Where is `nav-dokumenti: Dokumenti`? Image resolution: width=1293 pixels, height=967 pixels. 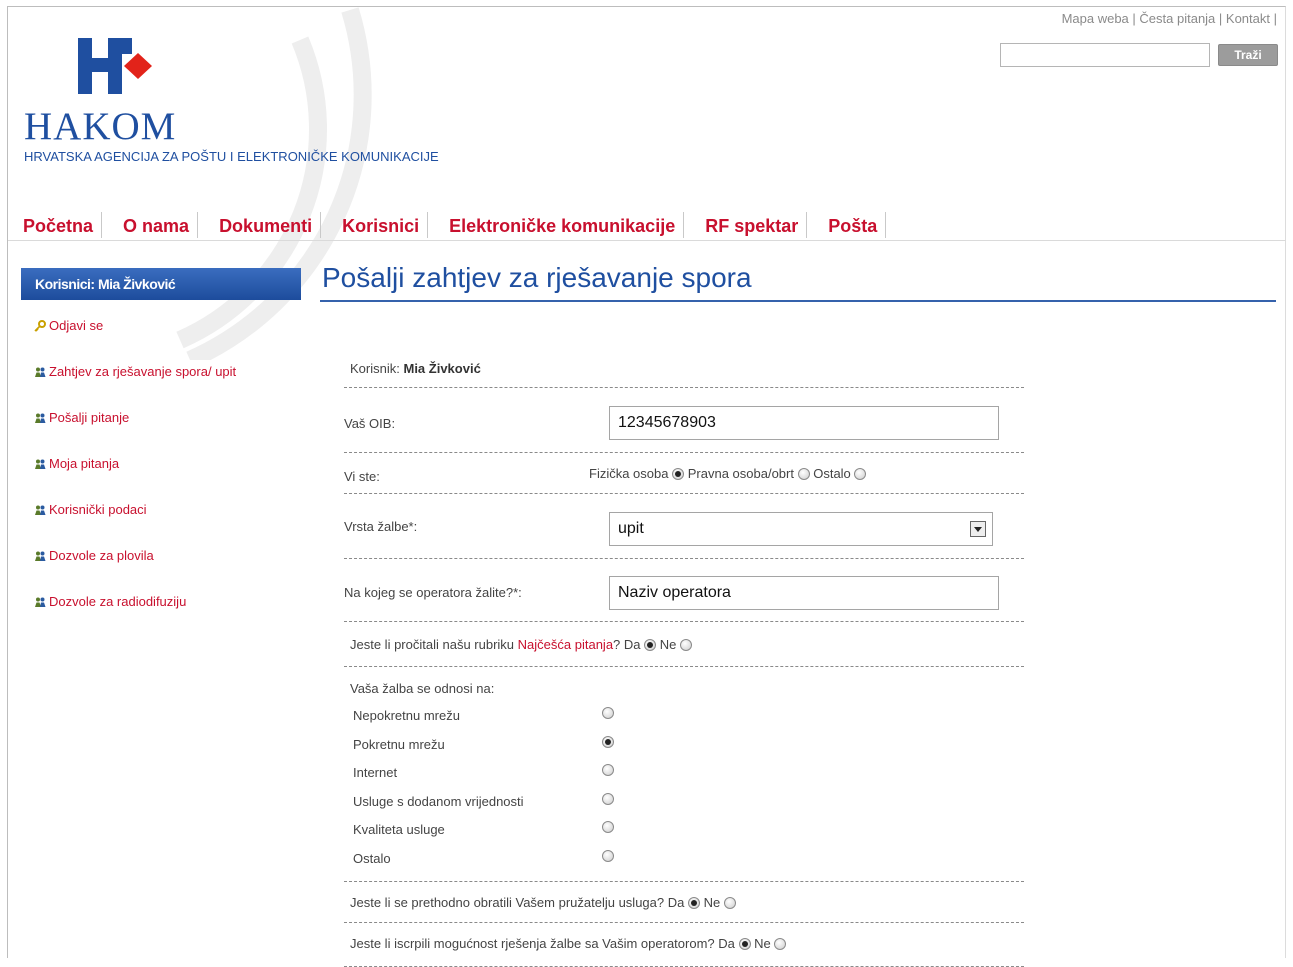
nav-dokumenti: Dokumenti is located at coordinates (266, 225).